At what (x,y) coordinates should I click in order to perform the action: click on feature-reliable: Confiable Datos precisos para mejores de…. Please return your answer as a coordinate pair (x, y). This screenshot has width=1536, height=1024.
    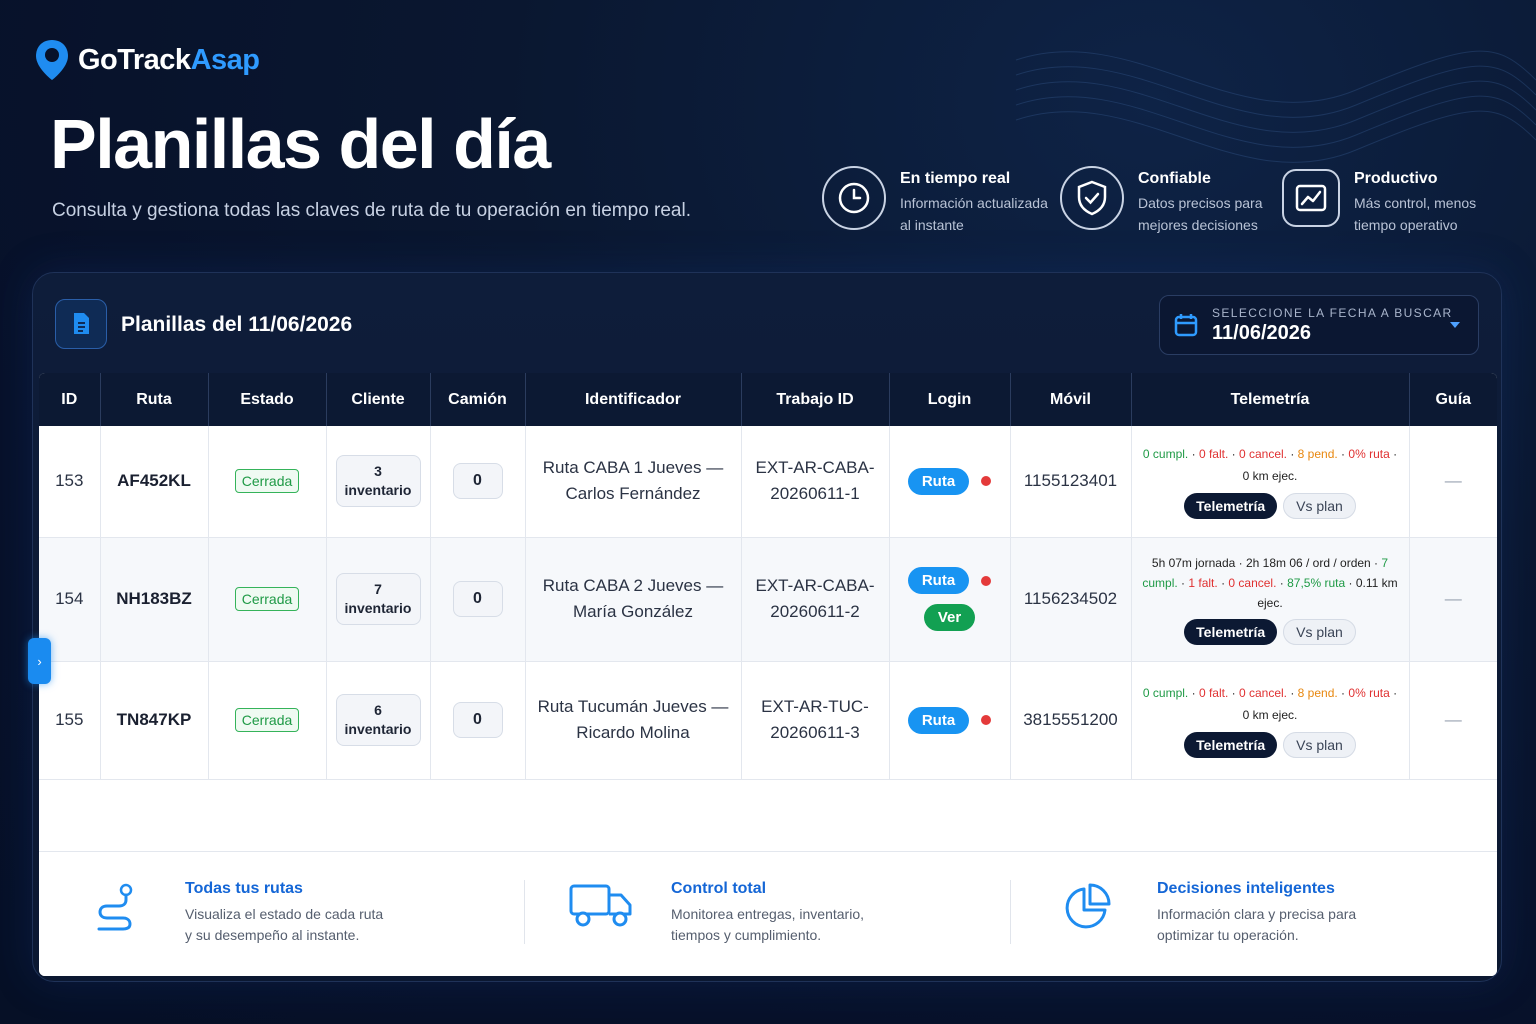
    Looking at the image, I should click on (1166, 201).